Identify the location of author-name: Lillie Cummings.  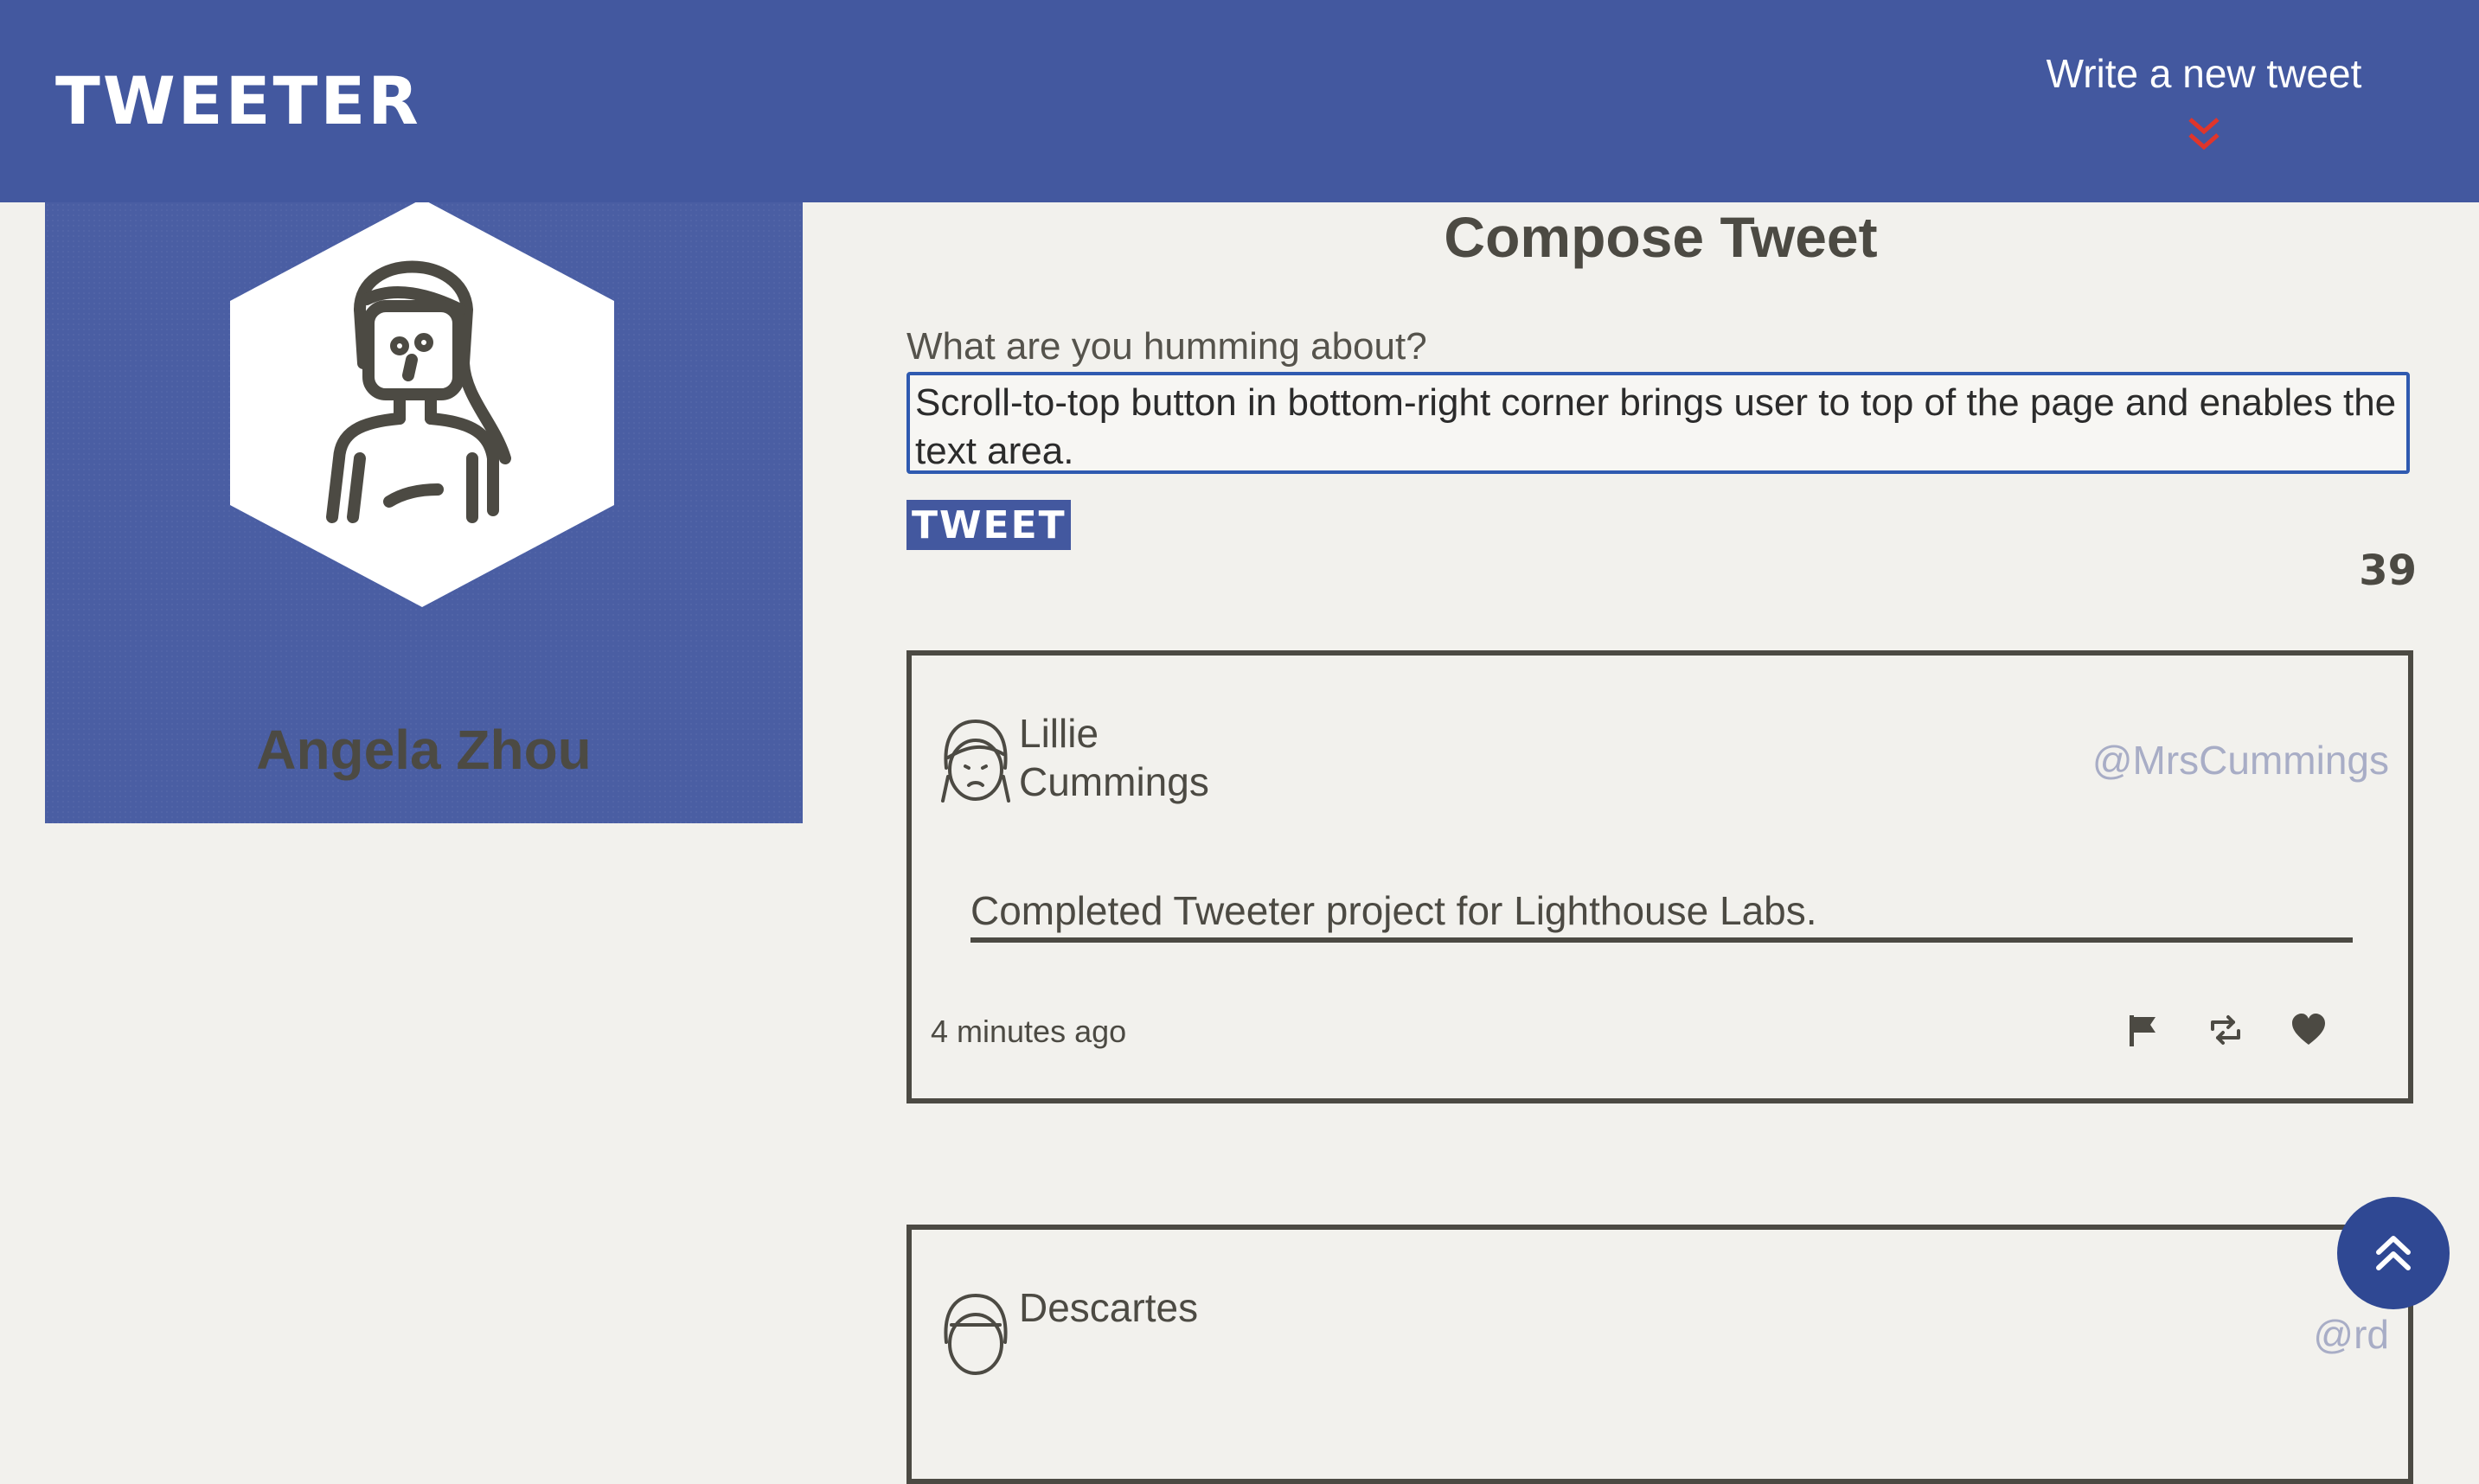
(1148, 757).